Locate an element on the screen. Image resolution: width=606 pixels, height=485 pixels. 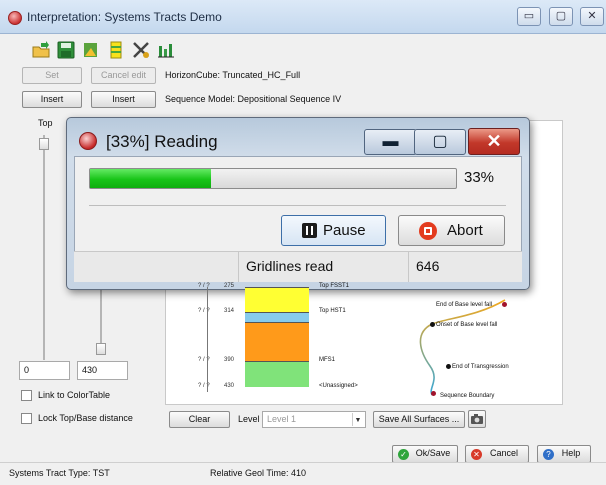
top-value-field: 0 is located at coordinates (44, 370).